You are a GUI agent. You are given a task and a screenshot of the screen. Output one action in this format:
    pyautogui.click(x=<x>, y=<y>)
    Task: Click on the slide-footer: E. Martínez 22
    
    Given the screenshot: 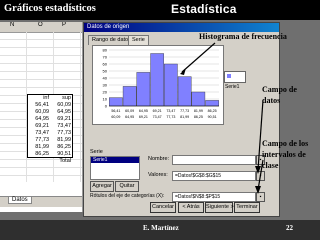 What is the action you would take?
    pyautogui.click(x=160, y=230)
    